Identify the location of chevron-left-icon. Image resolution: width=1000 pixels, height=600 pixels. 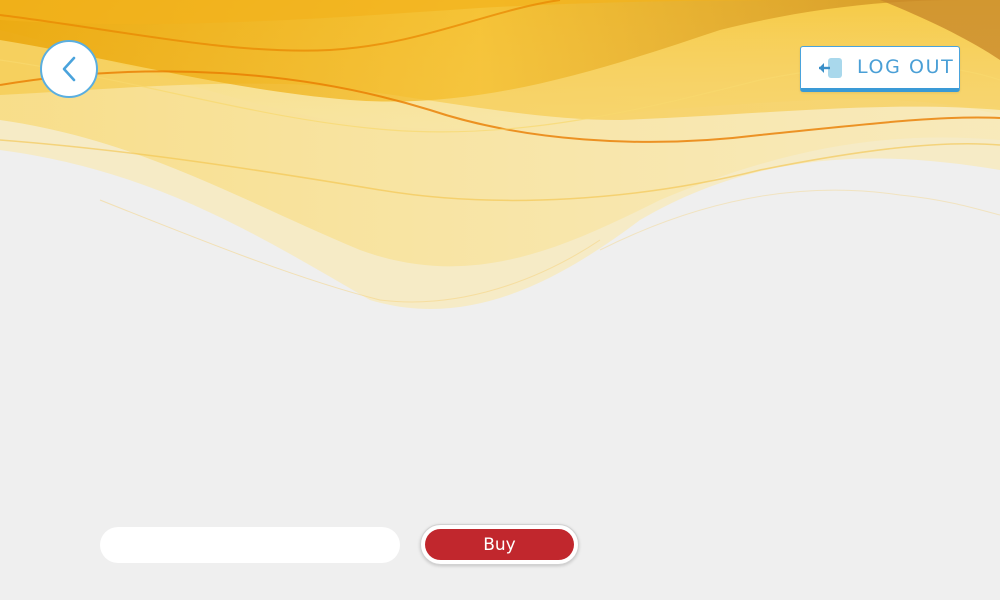
(69, 69).